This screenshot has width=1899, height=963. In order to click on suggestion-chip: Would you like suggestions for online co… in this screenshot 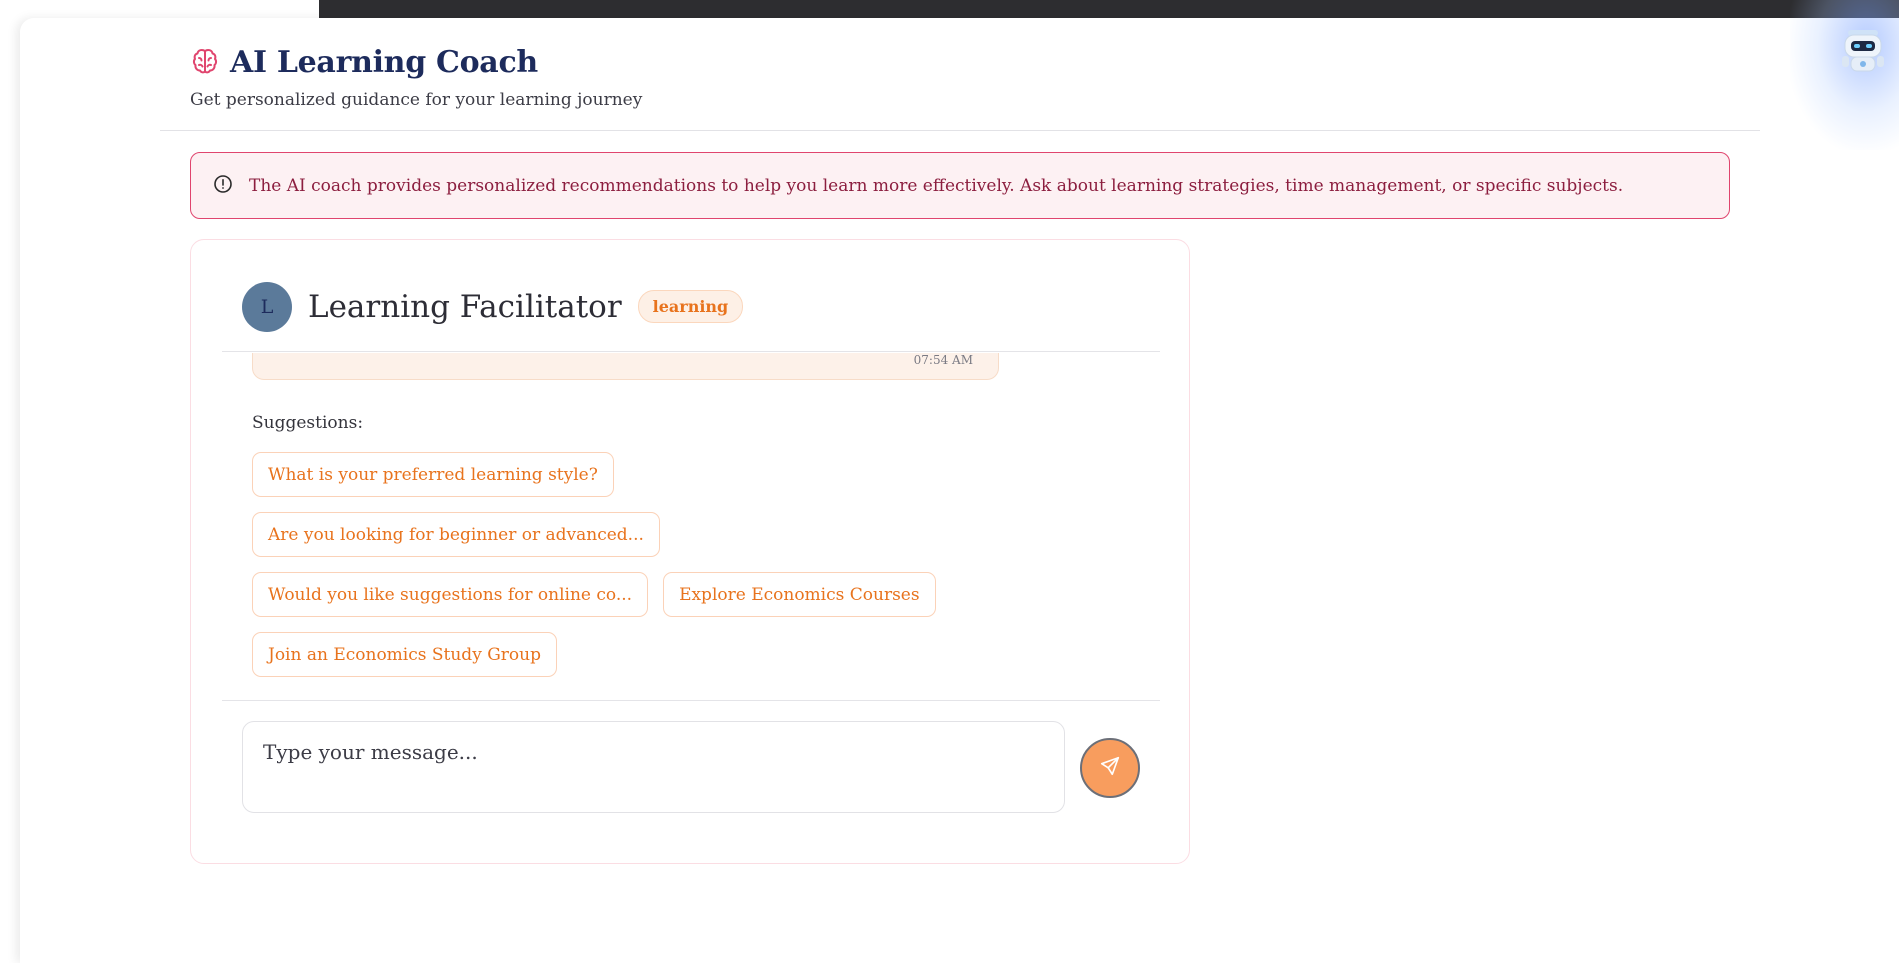, I will do `click(450, 594)`.